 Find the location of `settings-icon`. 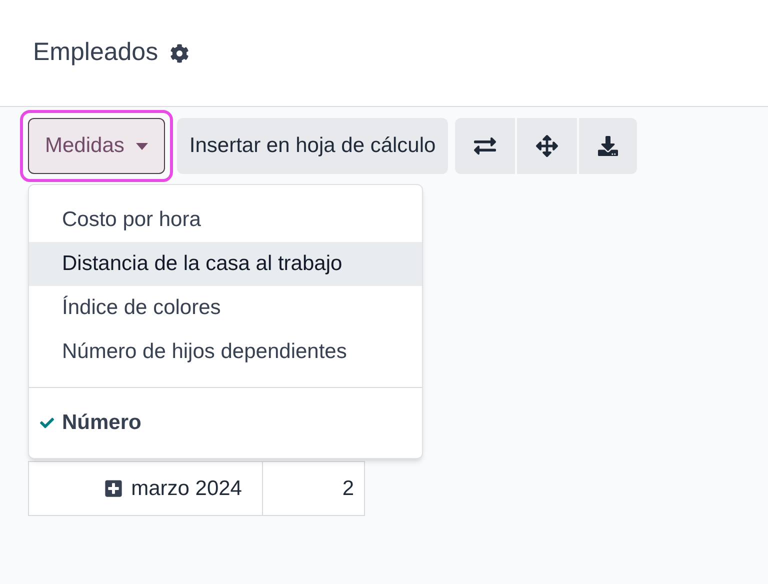

settings-icon is located at coordinates (180, 53).